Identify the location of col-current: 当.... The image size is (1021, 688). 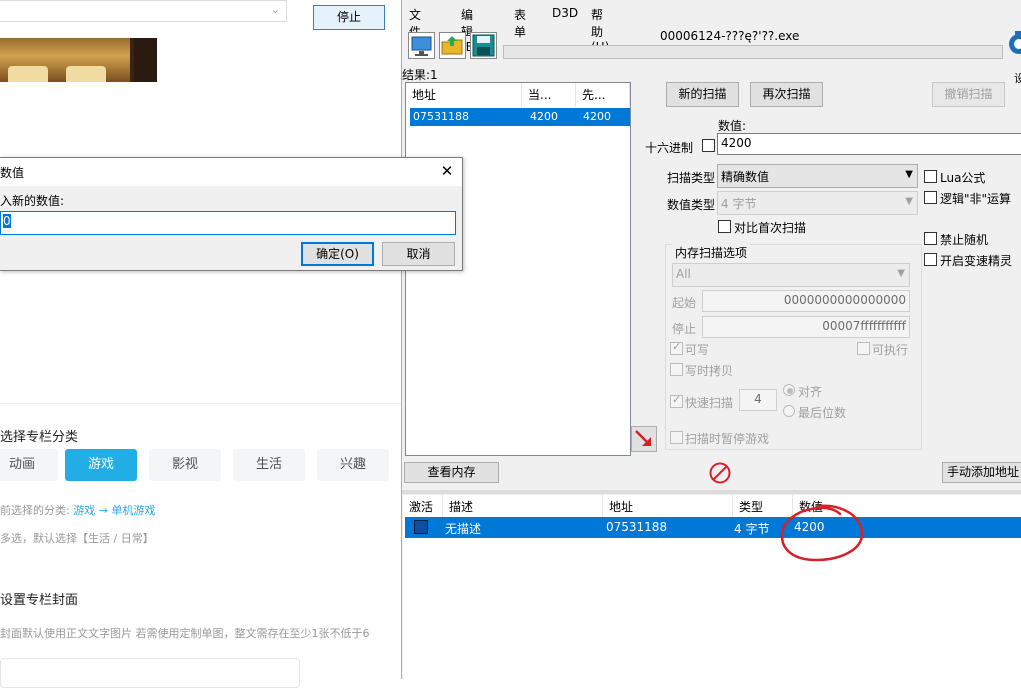
(549, 95).